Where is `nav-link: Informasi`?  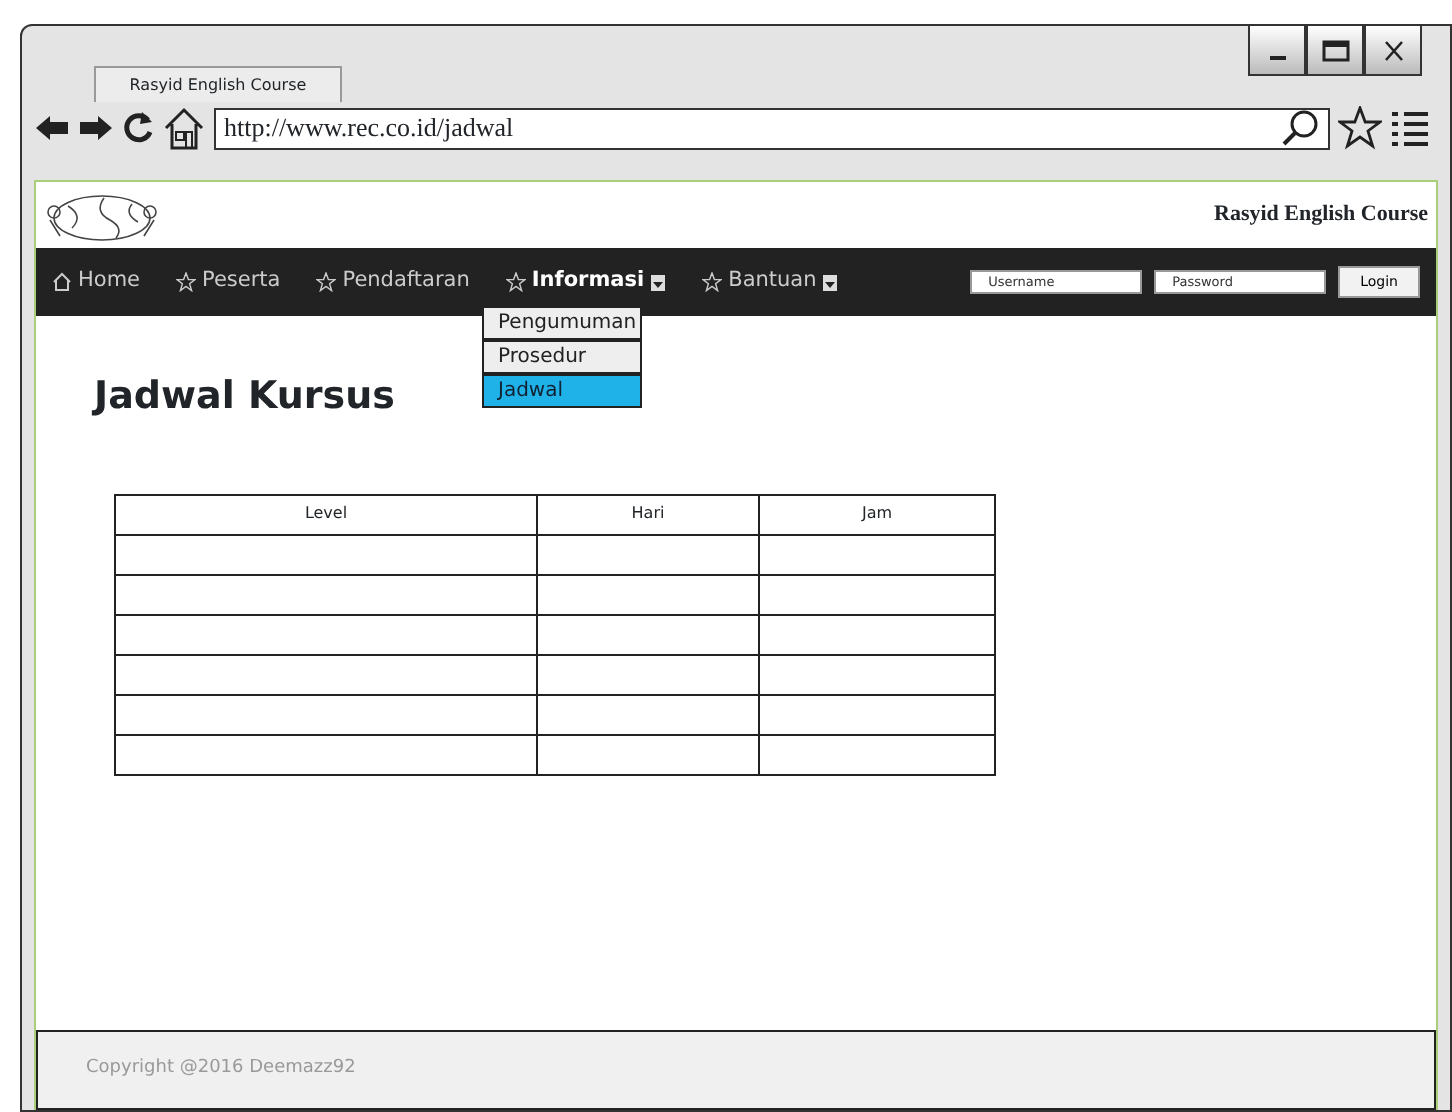 nav-link: Informasi is located at coordinates (586, 282).